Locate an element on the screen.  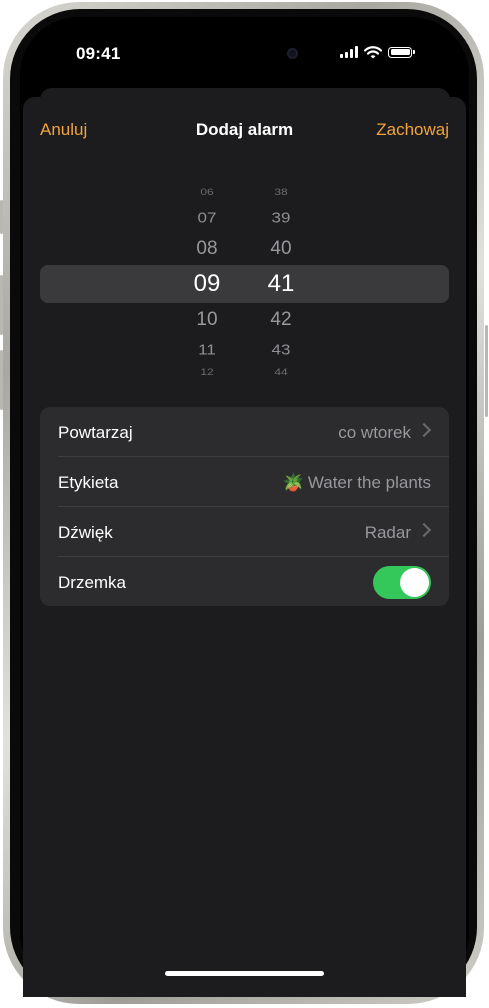
picker-selection-highlight is located at coordinates (244, 284).